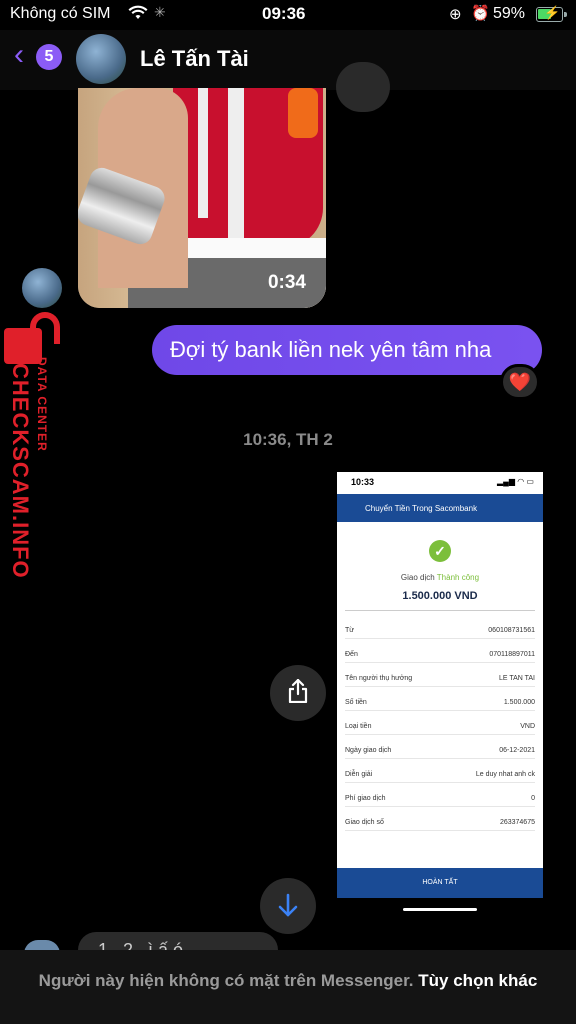 This screenshot has height=1024, width=576. Describe the element at coordinates (533, 798) in the screenshot. I see `receipt-row-value: 0` at that location.